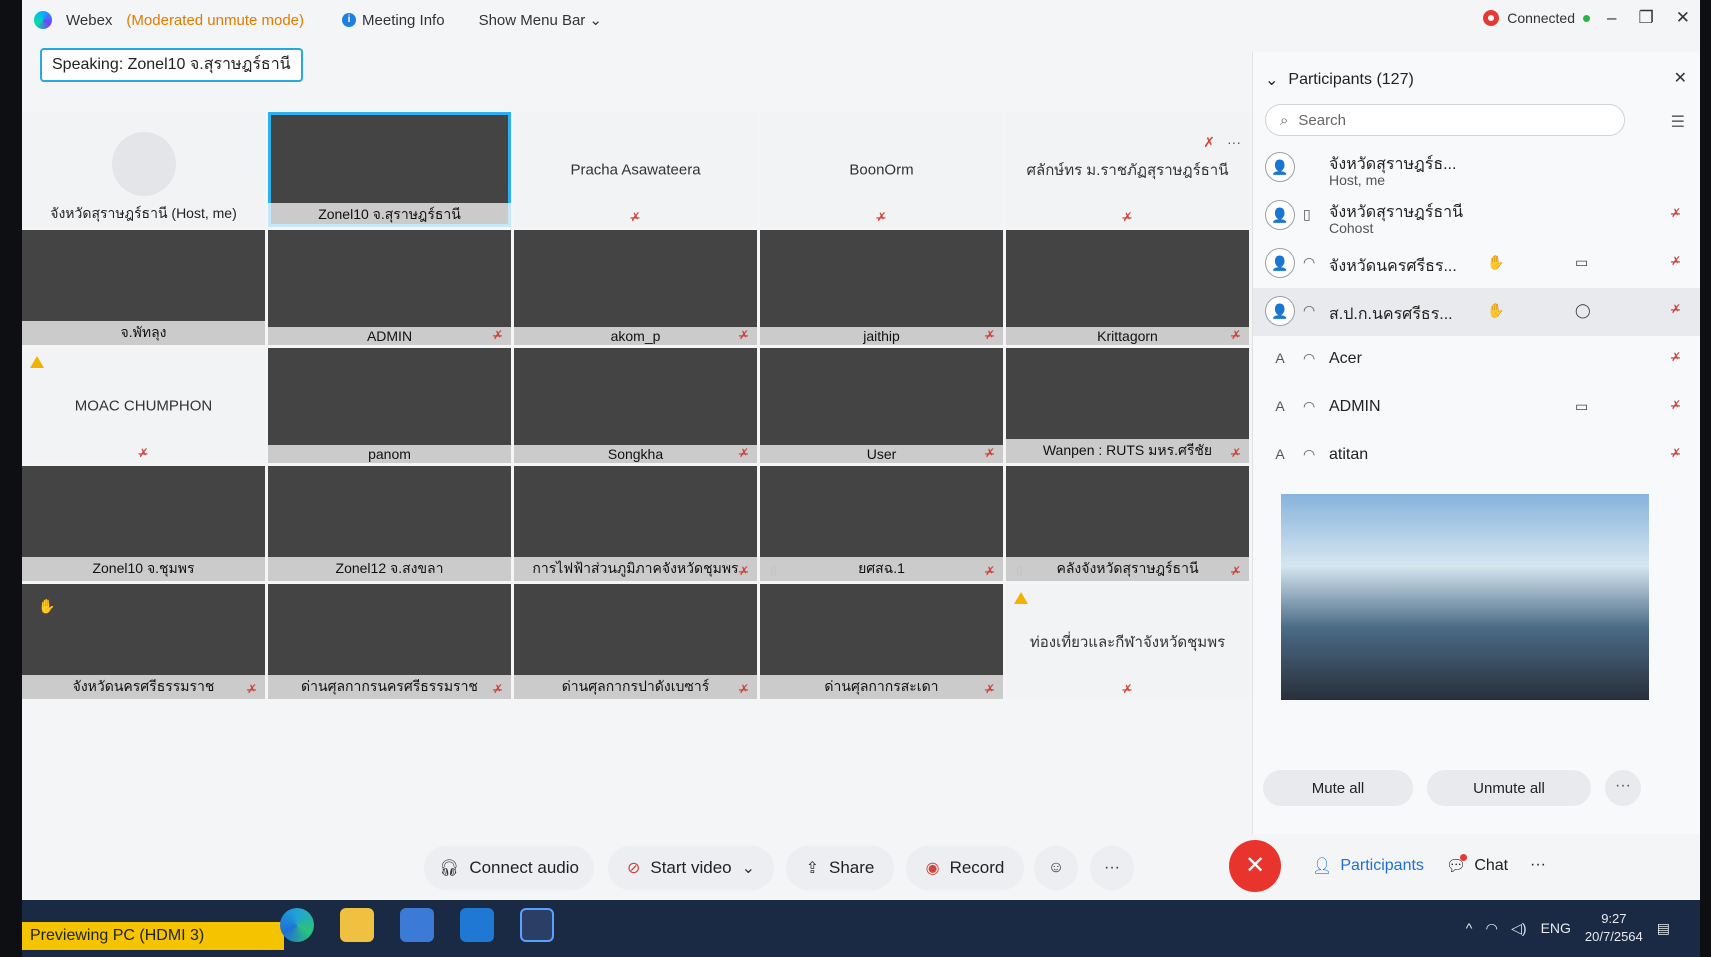  Describe the element at coordinates (1646, 18) in the screenshot. I see `restore-button: ❐` at that location.